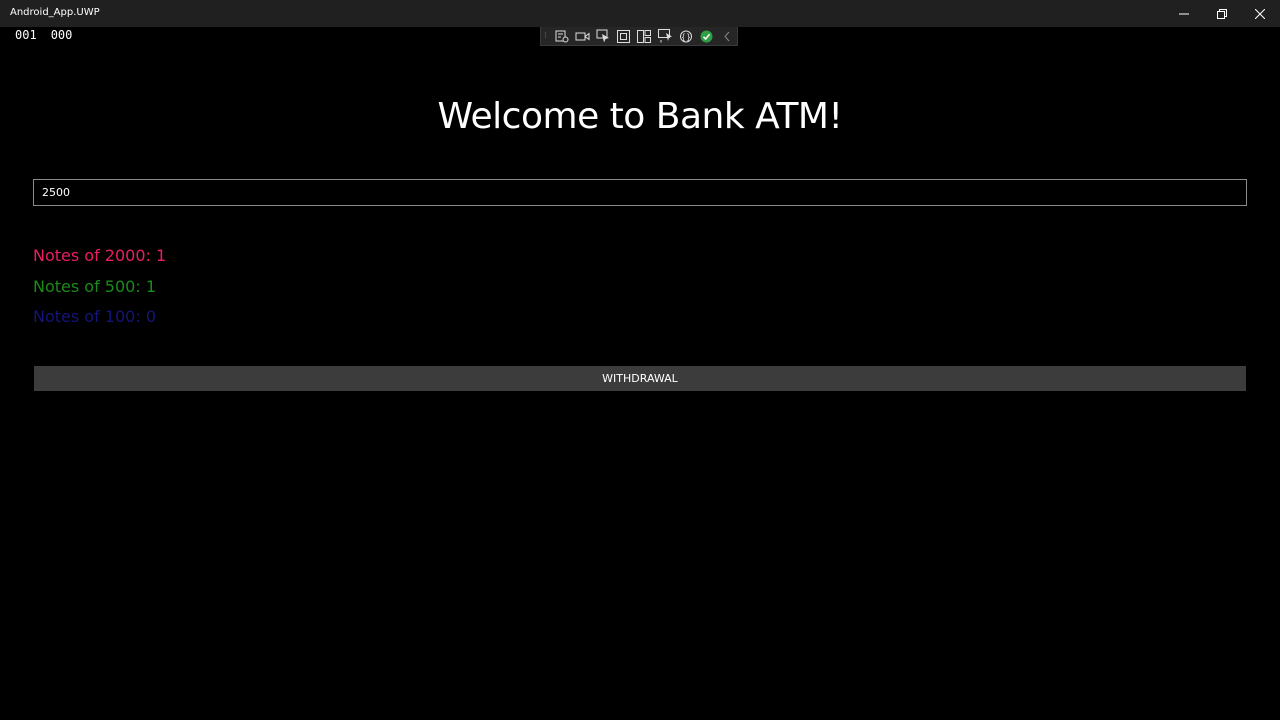 Image resolution: width=1280 pixels, height=720 pixels. What do you see at coordinates (640, 13) in the screenshot?
I see `window-titlebar: Android_App.UWP` at bounding box center [640, 13].